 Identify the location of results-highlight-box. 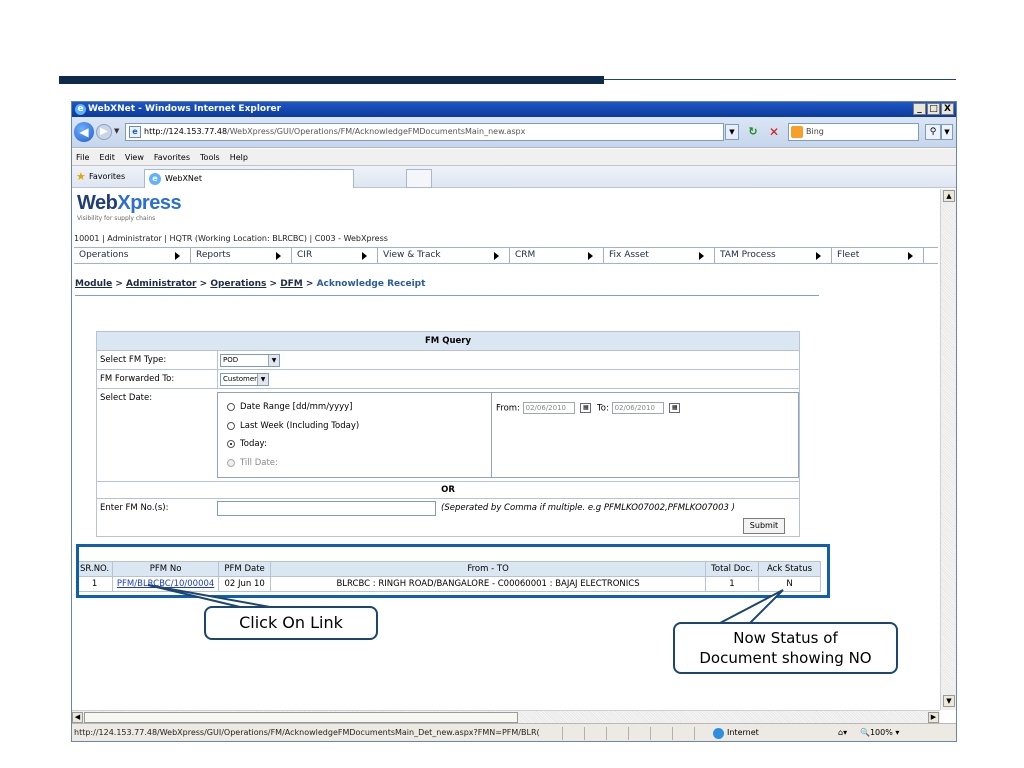
(453, 571).